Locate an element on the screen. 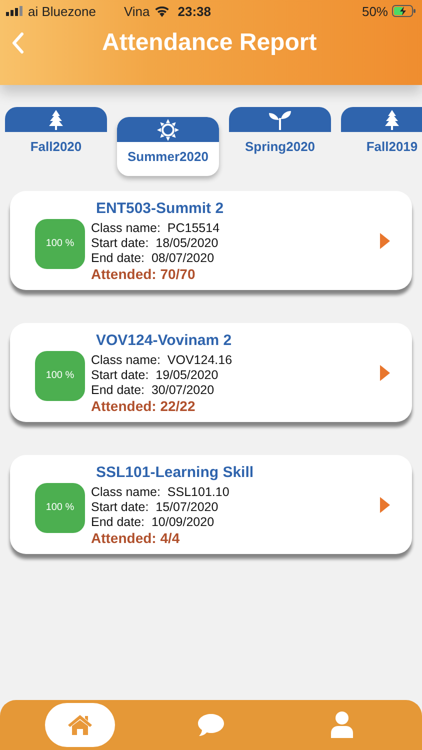 The width and height of the screenshot is (422, 750). semester-tab: Fall2019 is located at coordinates (381, 136).